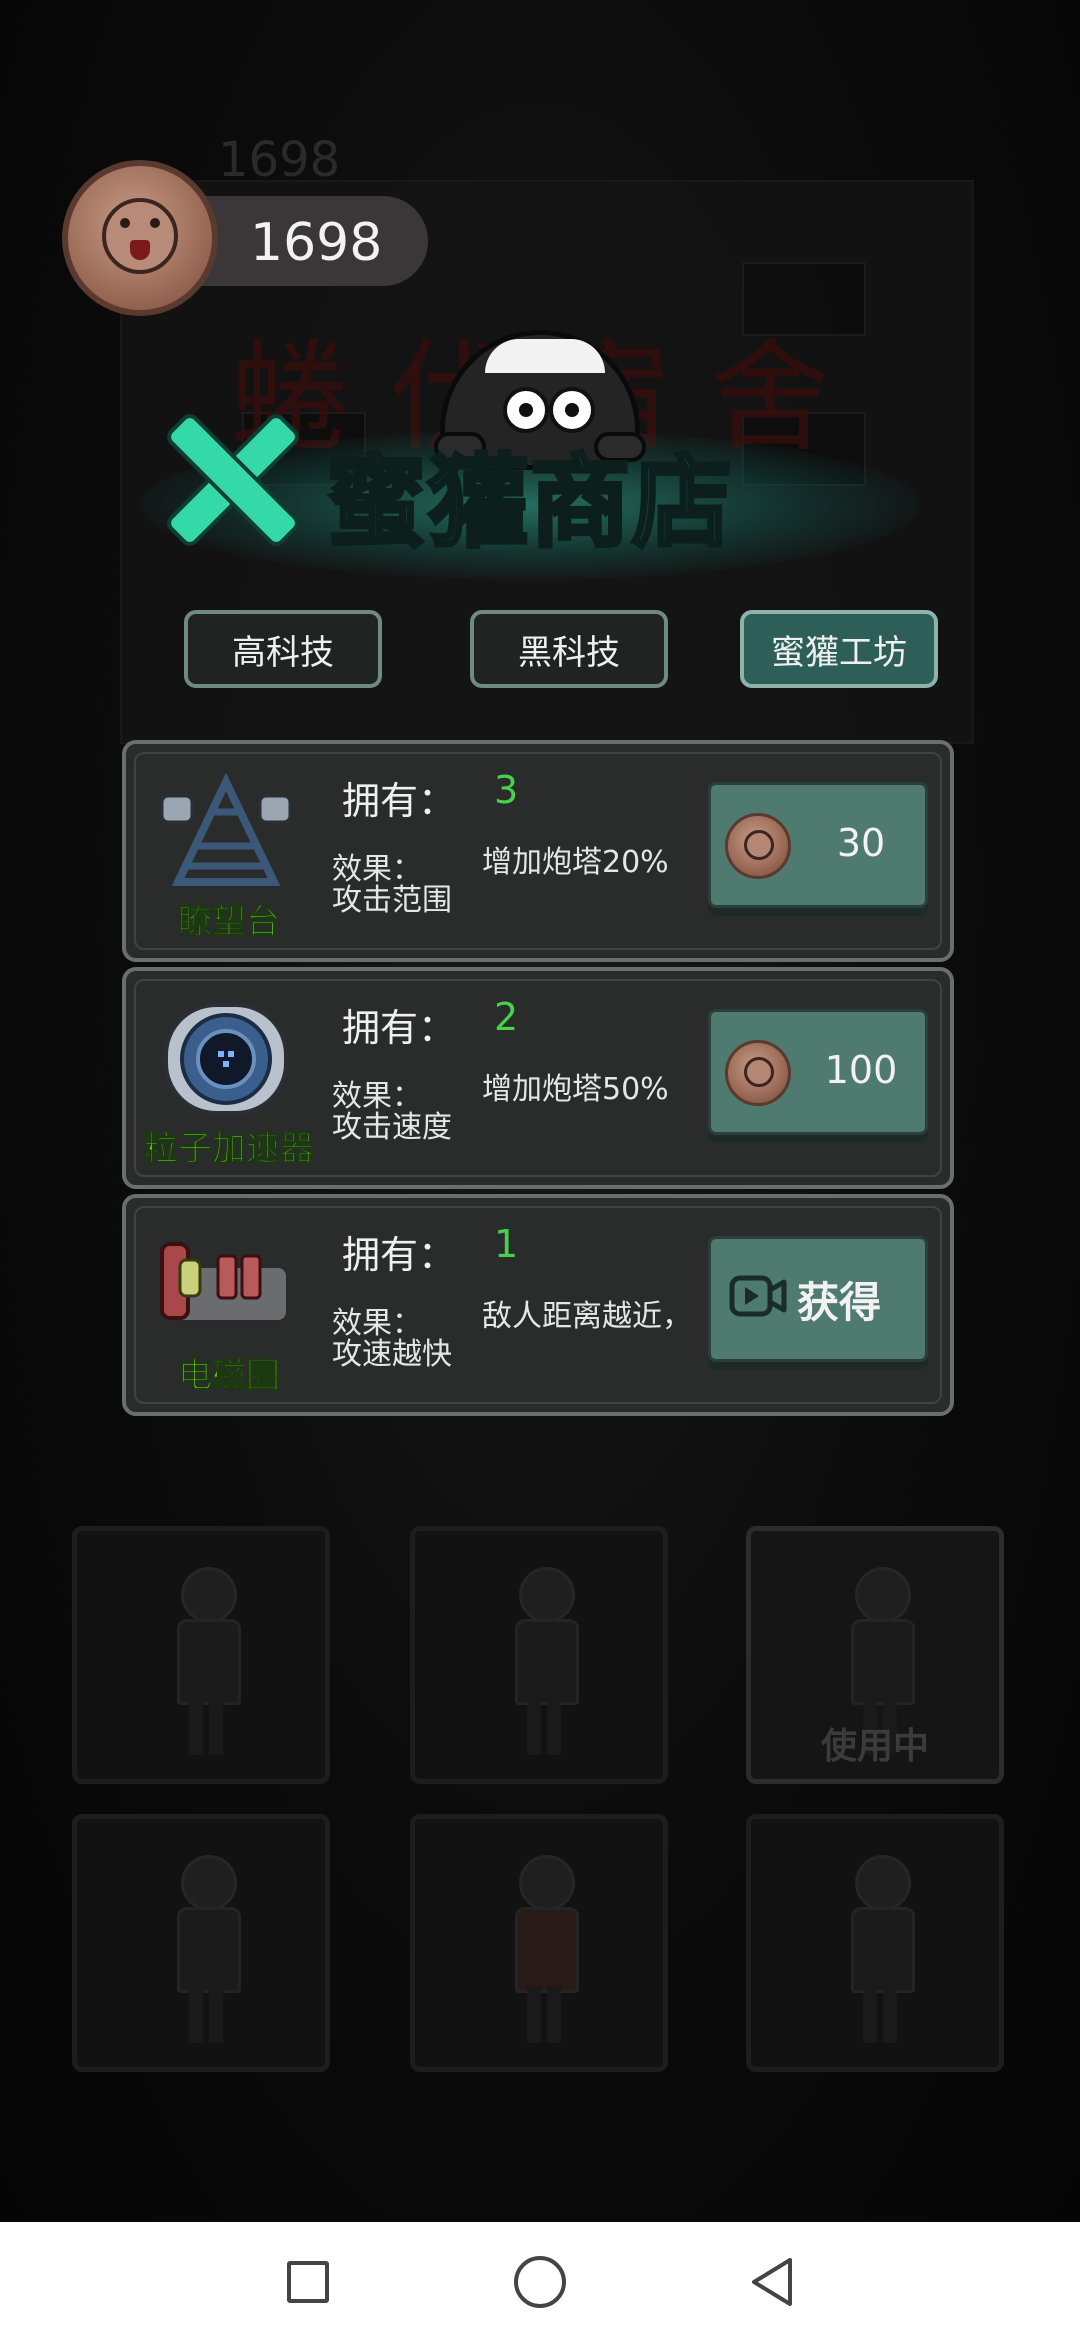 This screenshot has width=1080, height=2340. What do you see at coordinates (229, 922) in the screenshot?
I see `item-name: 瞭望台` at bounding box center [229, 922].